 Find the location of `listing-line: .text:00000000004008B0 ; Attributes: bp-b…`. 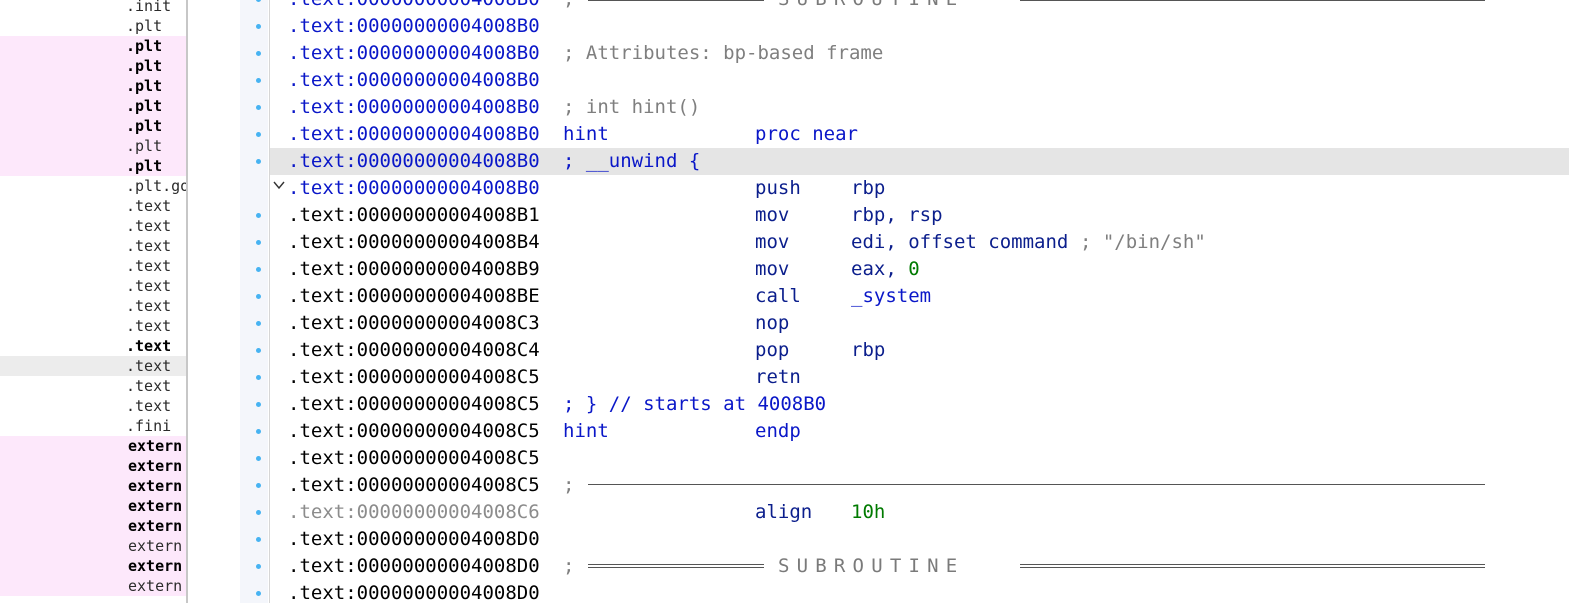

listing-line: .text:00000000004008B0 ; Attributes: bp-b… is located at coordinates (919, 53).